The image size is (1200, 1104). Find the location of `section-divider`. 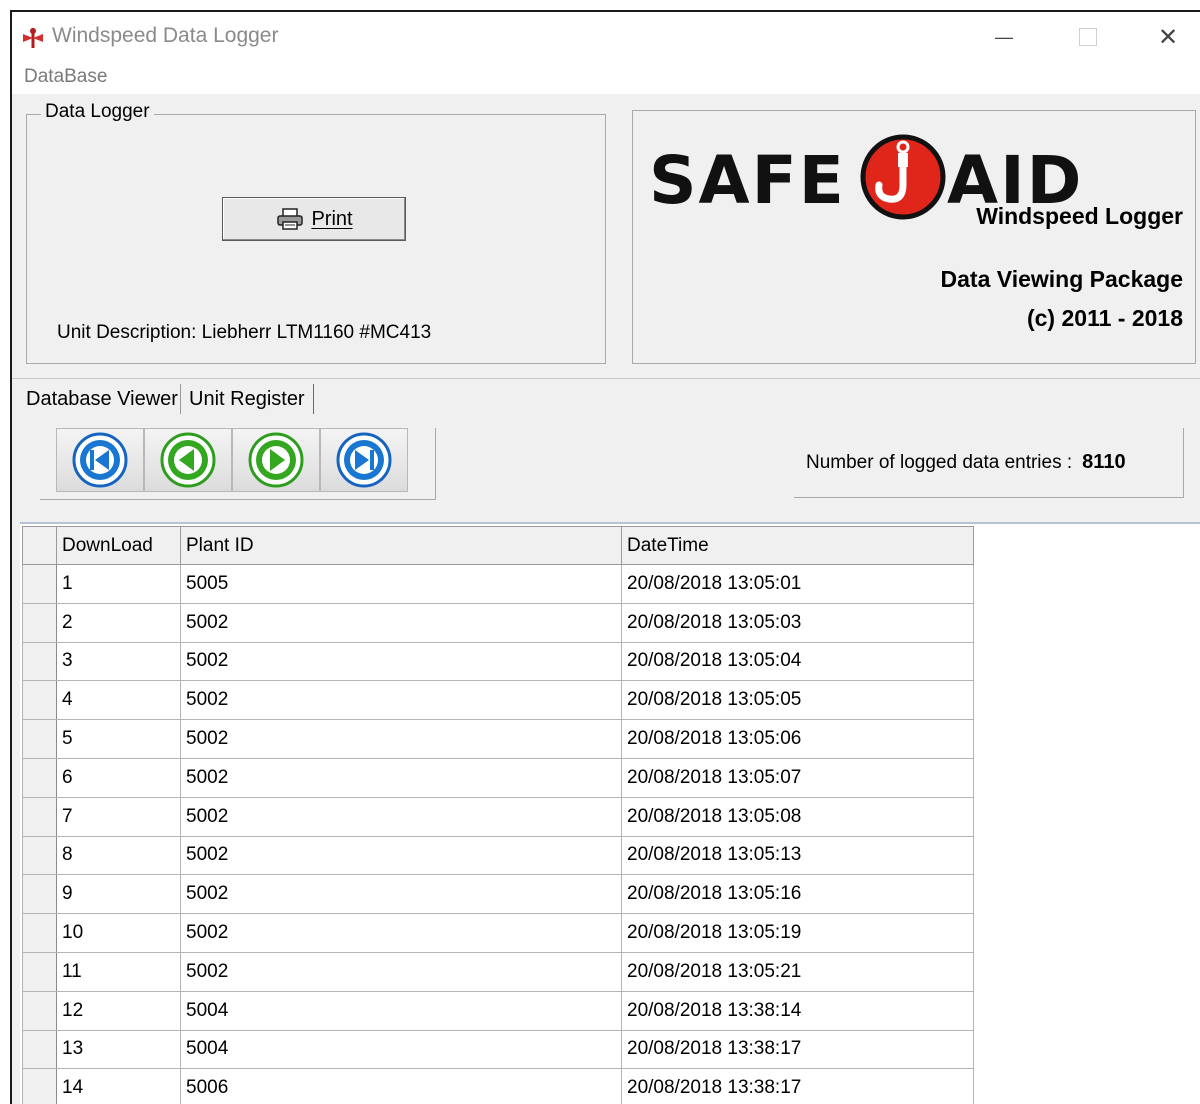

section-divider is located at coordinates (606, 378).